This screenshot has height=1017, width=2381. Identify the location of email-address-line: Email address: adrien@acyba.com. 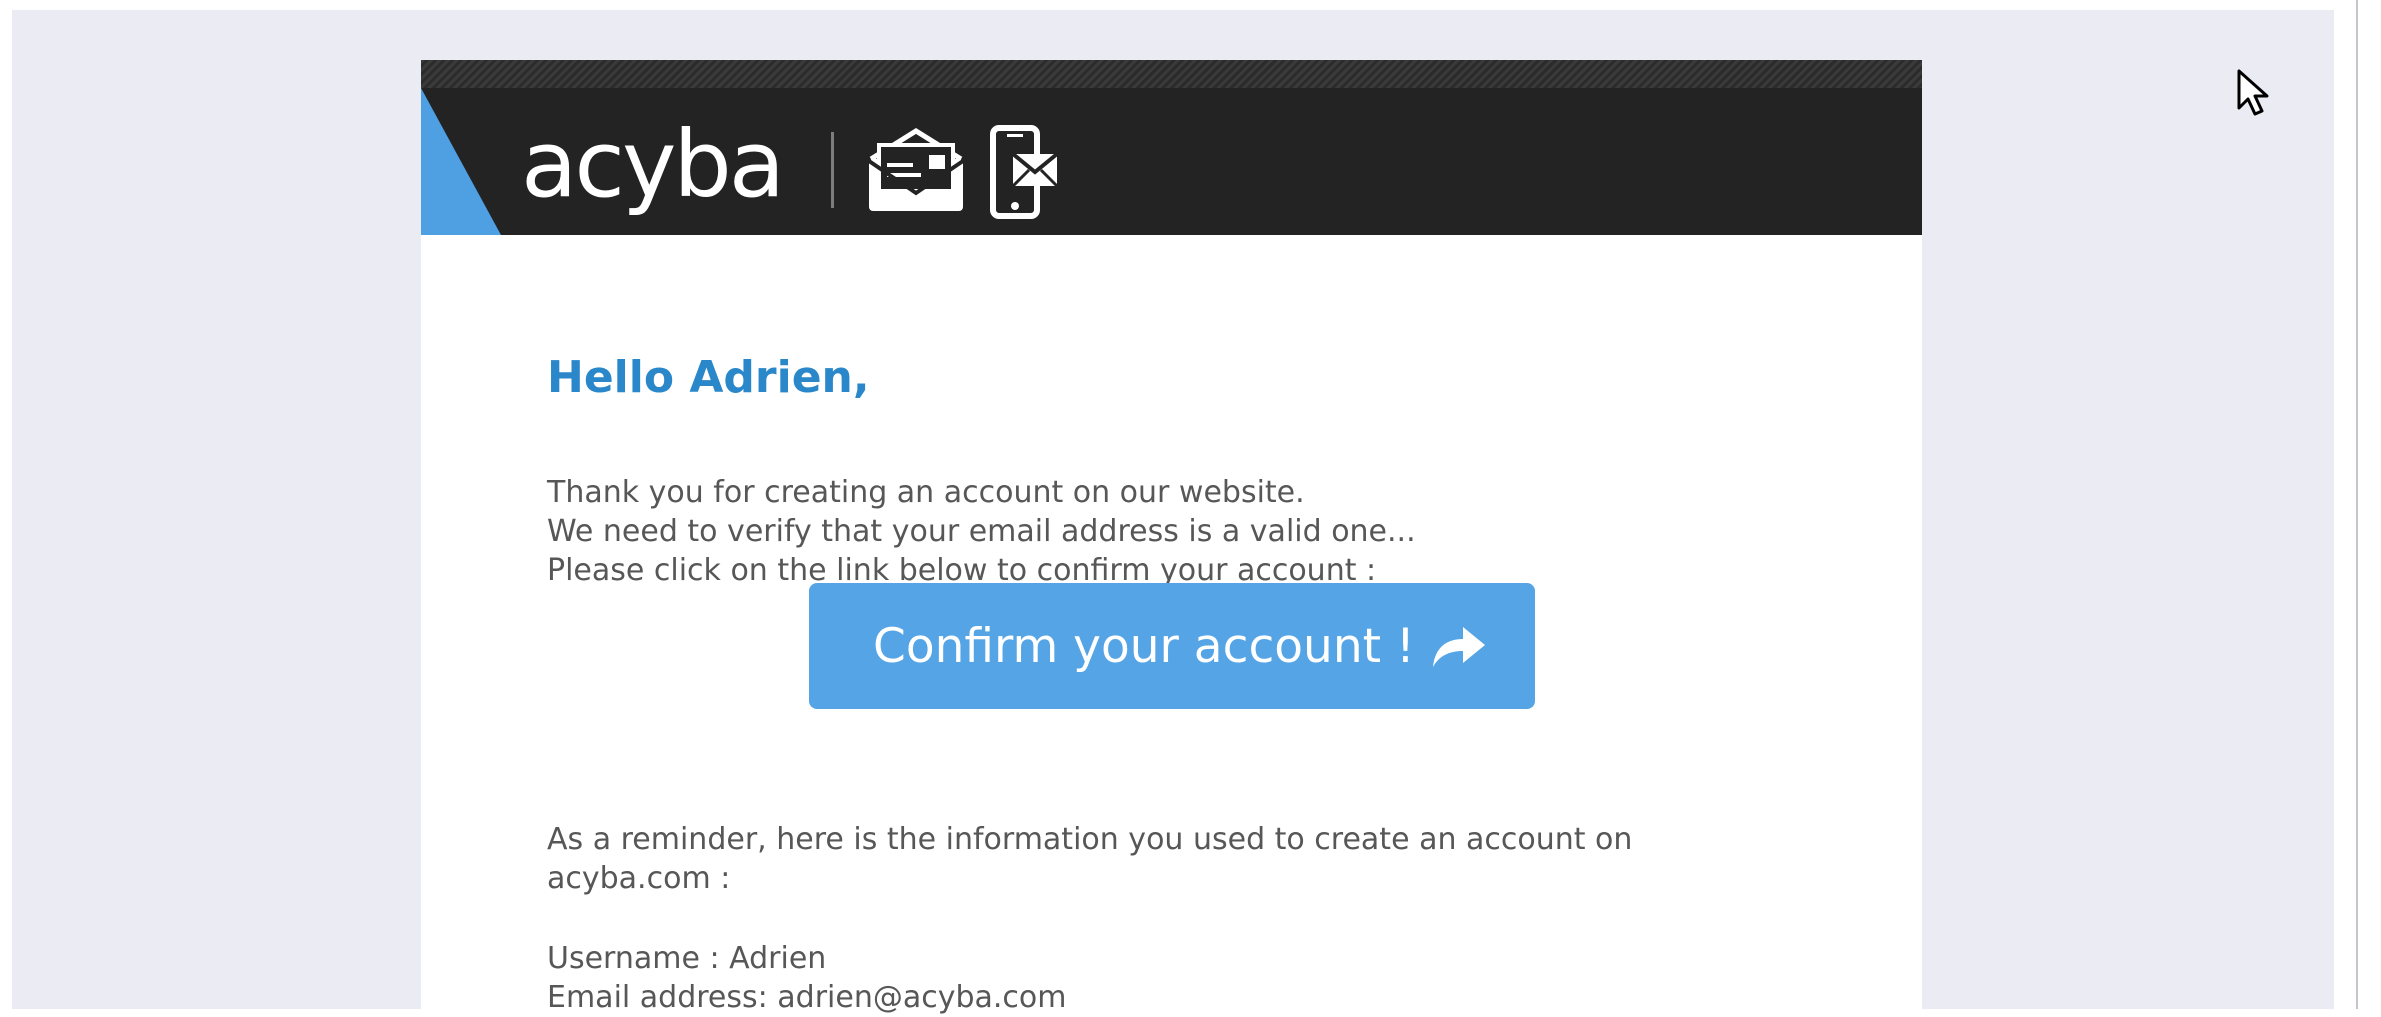
(807, 997).